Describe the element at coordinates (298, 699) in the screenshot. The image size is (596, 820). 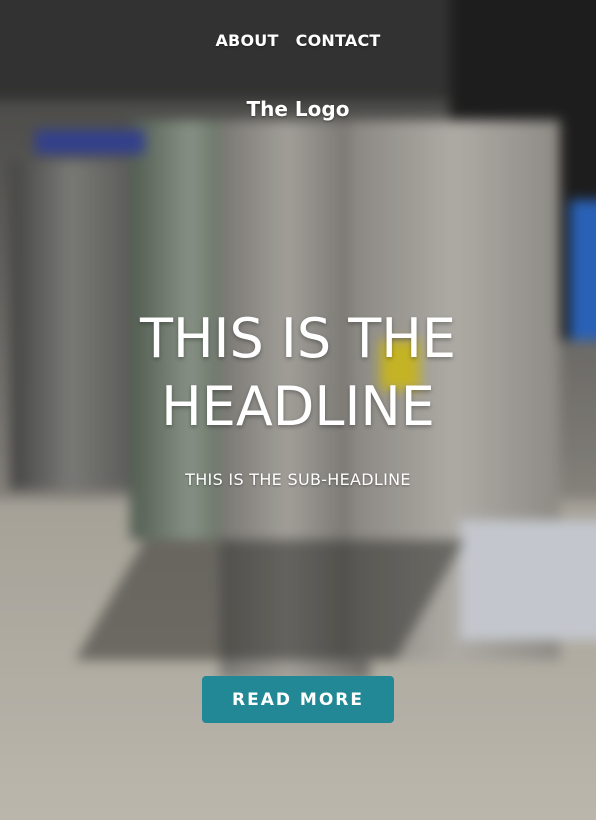
I see `read-more-button: READ MORE` at that location.